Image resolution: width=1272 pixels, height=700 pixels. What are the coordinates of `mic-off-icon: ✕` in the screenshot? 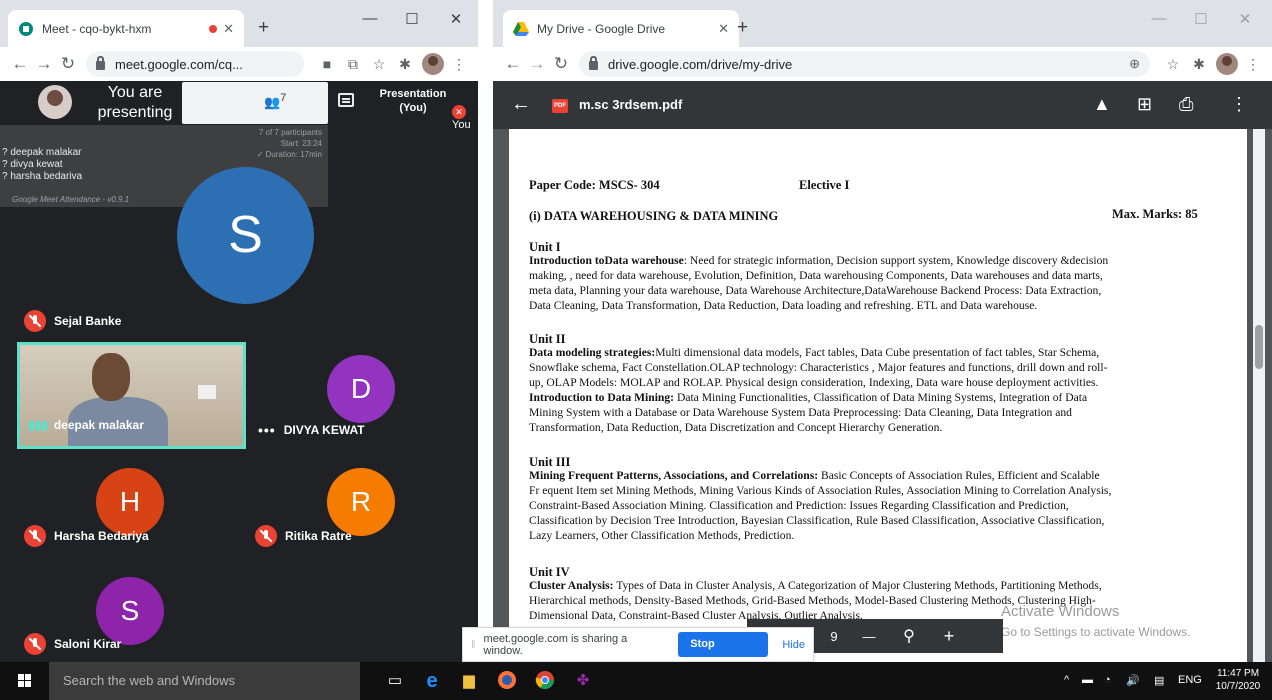 It's located at (459, 112).